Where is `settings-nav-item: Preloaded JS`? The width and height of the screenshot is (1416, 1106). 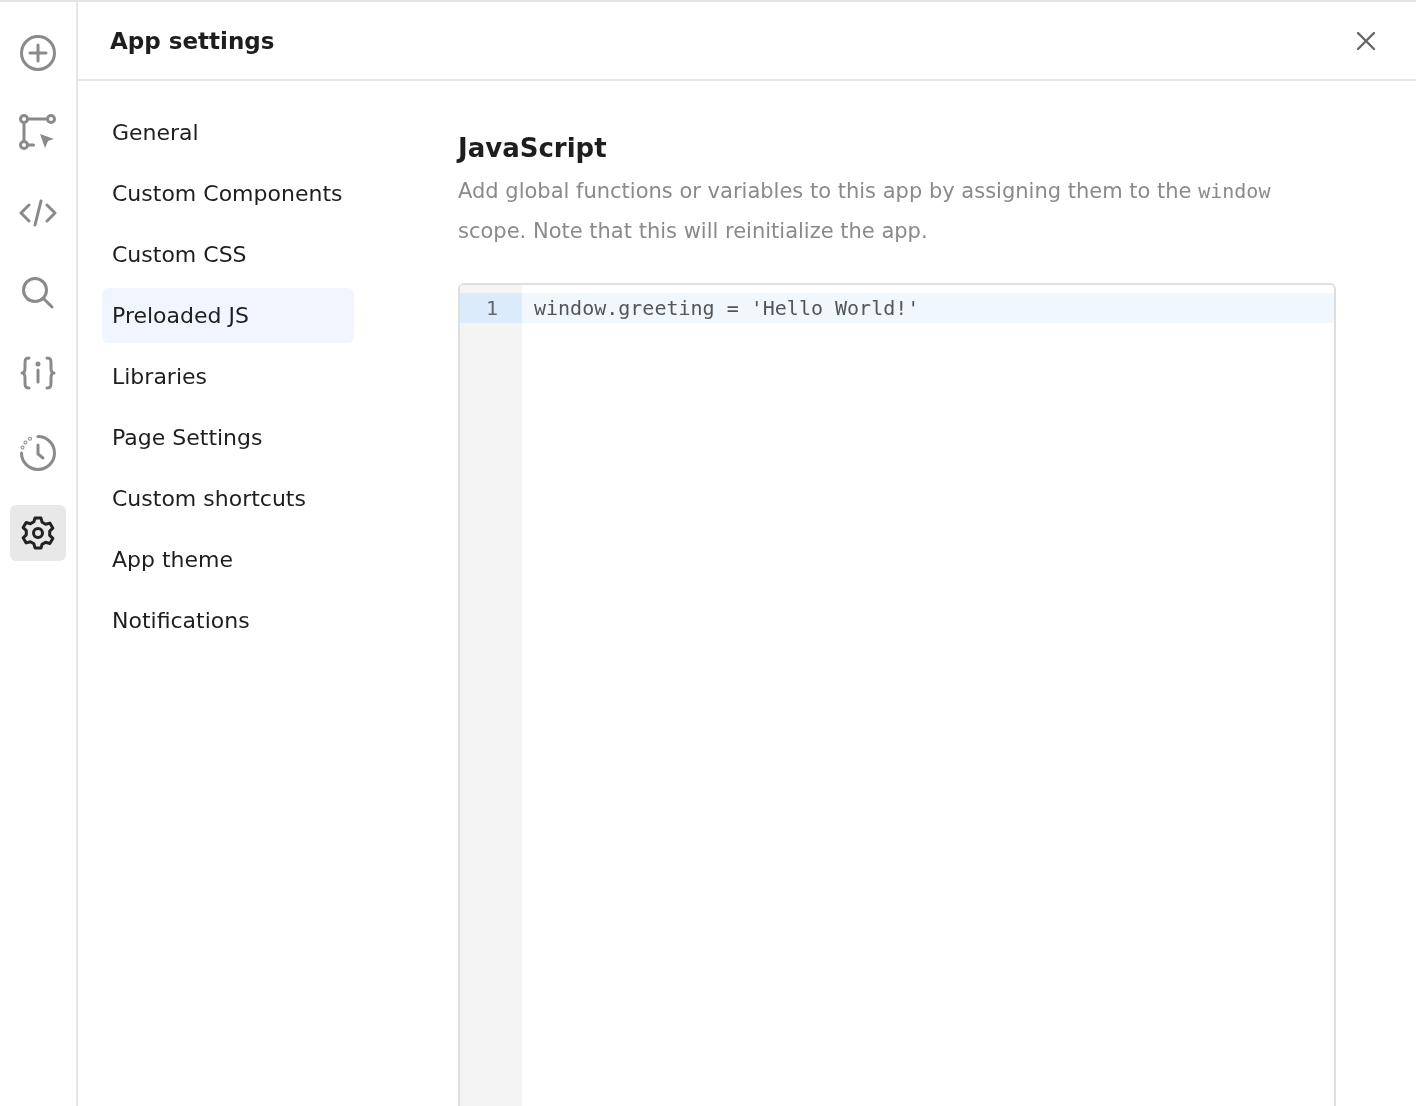
settings-nav-item: Preloaded JS is located at coordinates (228, 315).